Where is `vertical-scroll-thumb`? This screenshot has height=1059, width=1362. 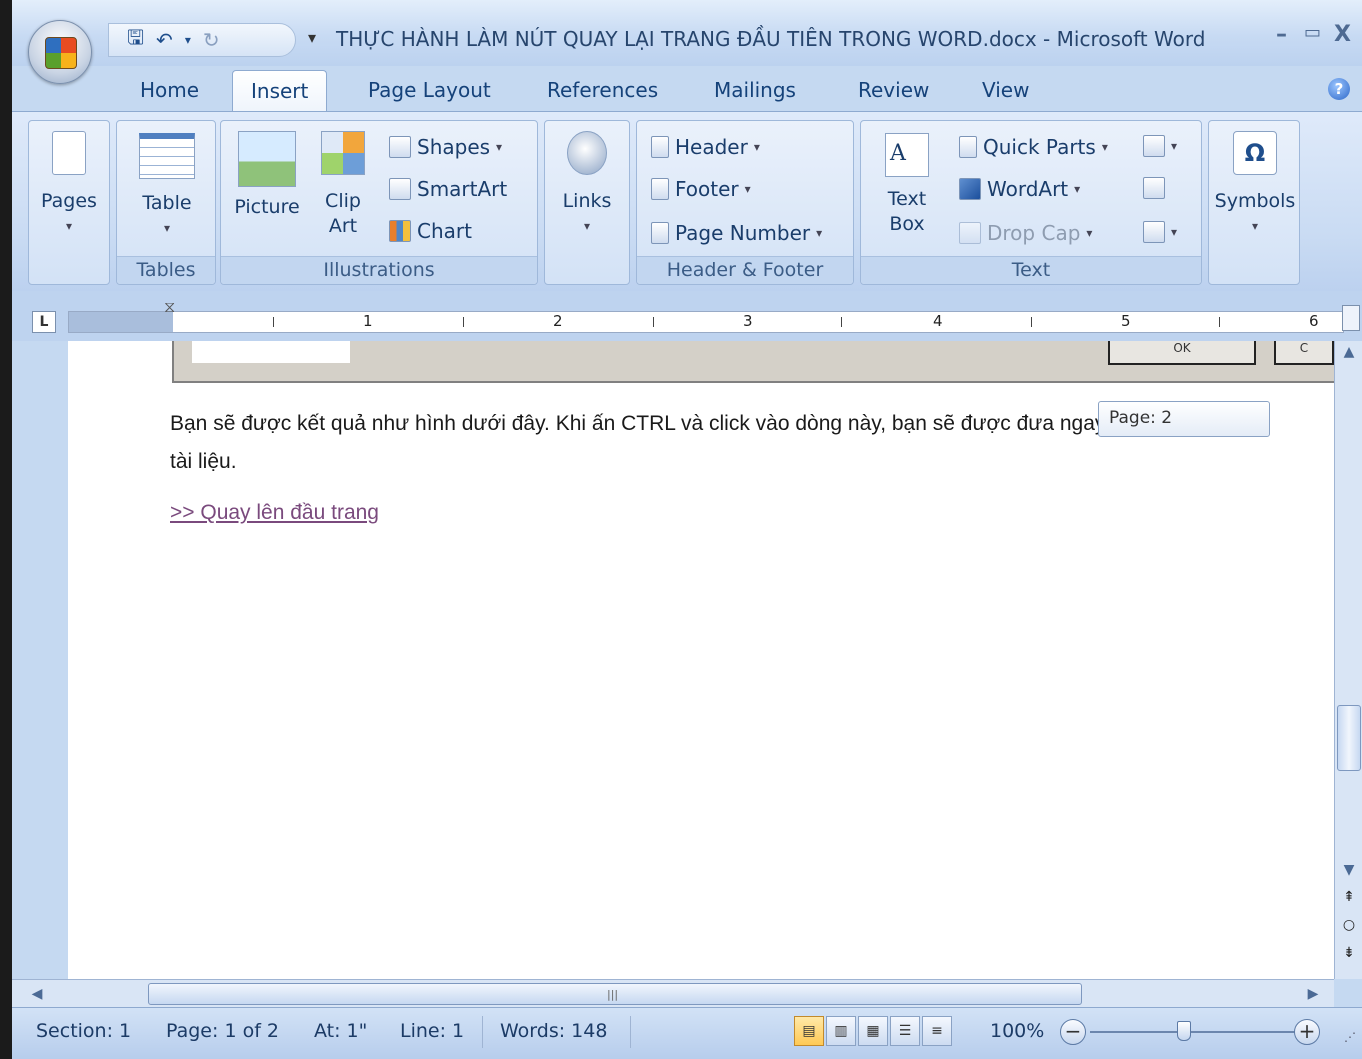 vertical-scroll-thumb is located at coordinates (1349, 738).